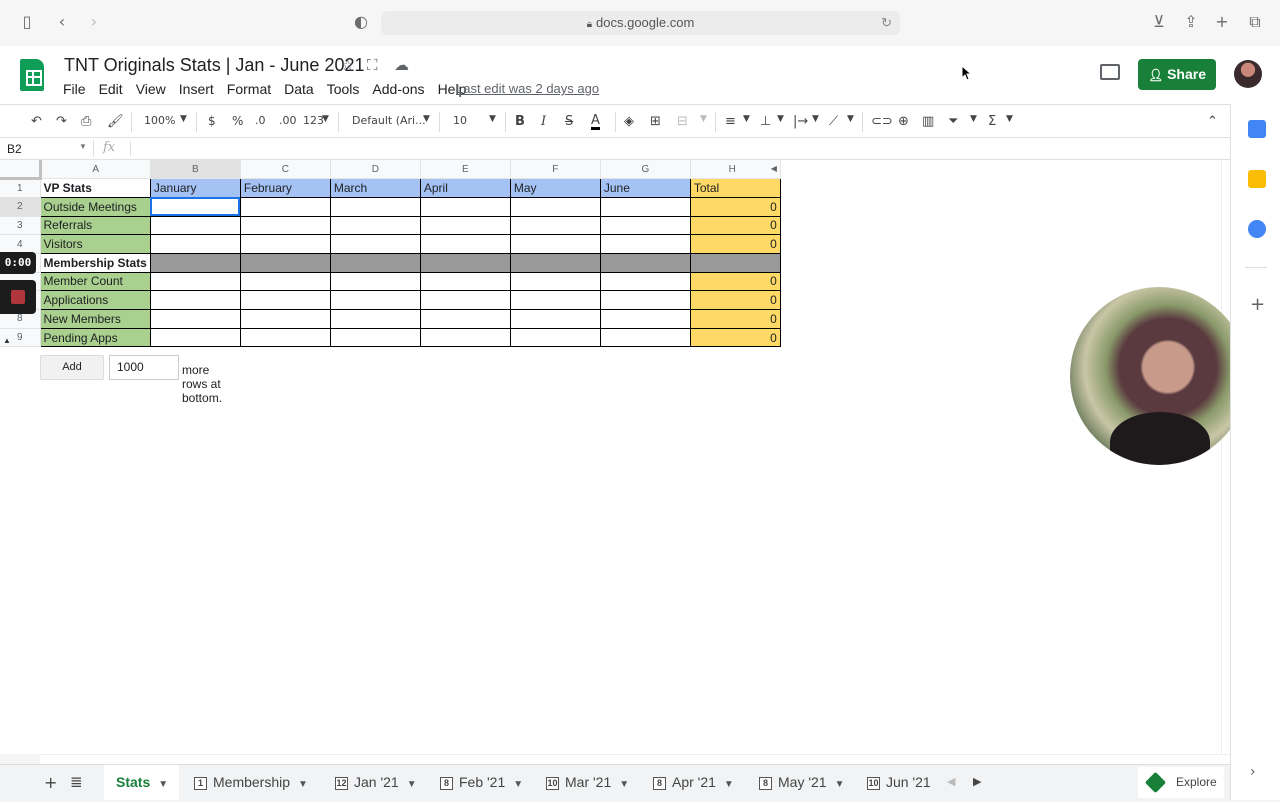  Describe the element at coordinates (1212, 121) in the screenshot. I see `collapse-menus-icon: ⌃` at that location.